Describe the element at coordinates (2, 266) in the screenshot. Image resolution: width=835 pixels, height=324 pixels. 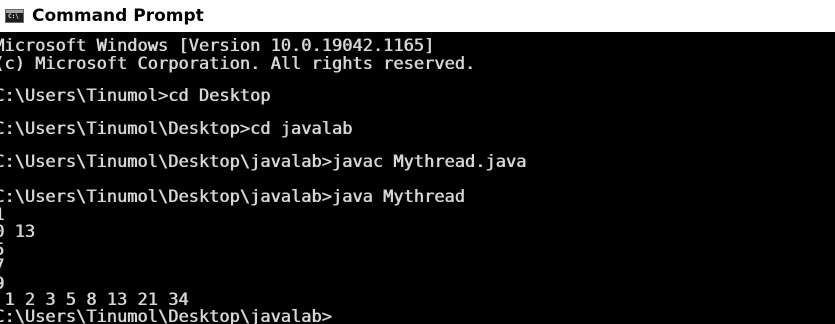
I see `console-line: 7` at that location.